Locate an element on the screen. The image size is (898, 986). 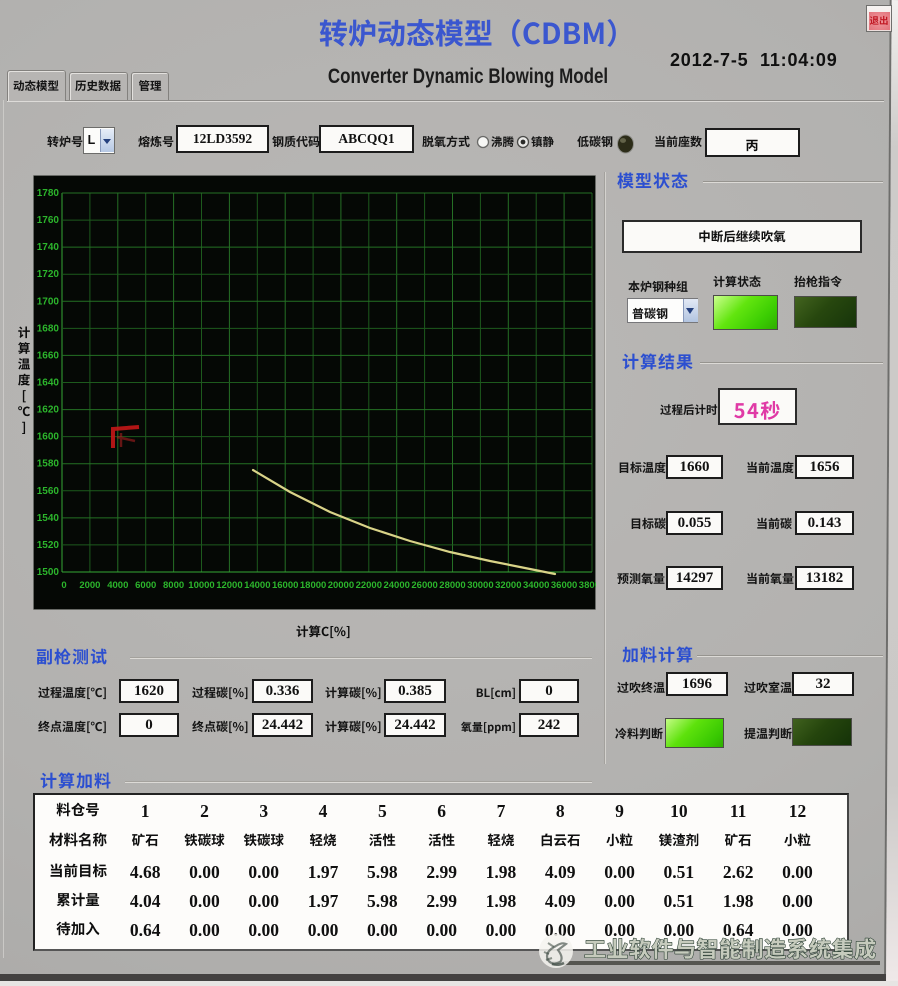
svg-text: 1500 is located at coordinates (48, 572).